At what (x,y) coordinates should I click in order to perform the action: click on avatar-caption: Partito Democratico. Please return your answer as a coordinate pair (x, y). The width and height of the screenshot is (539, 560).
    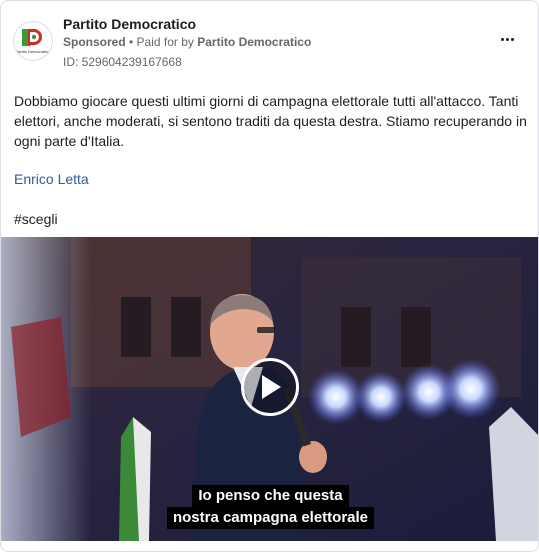
    Looking at the image, I should click on (33, 51).